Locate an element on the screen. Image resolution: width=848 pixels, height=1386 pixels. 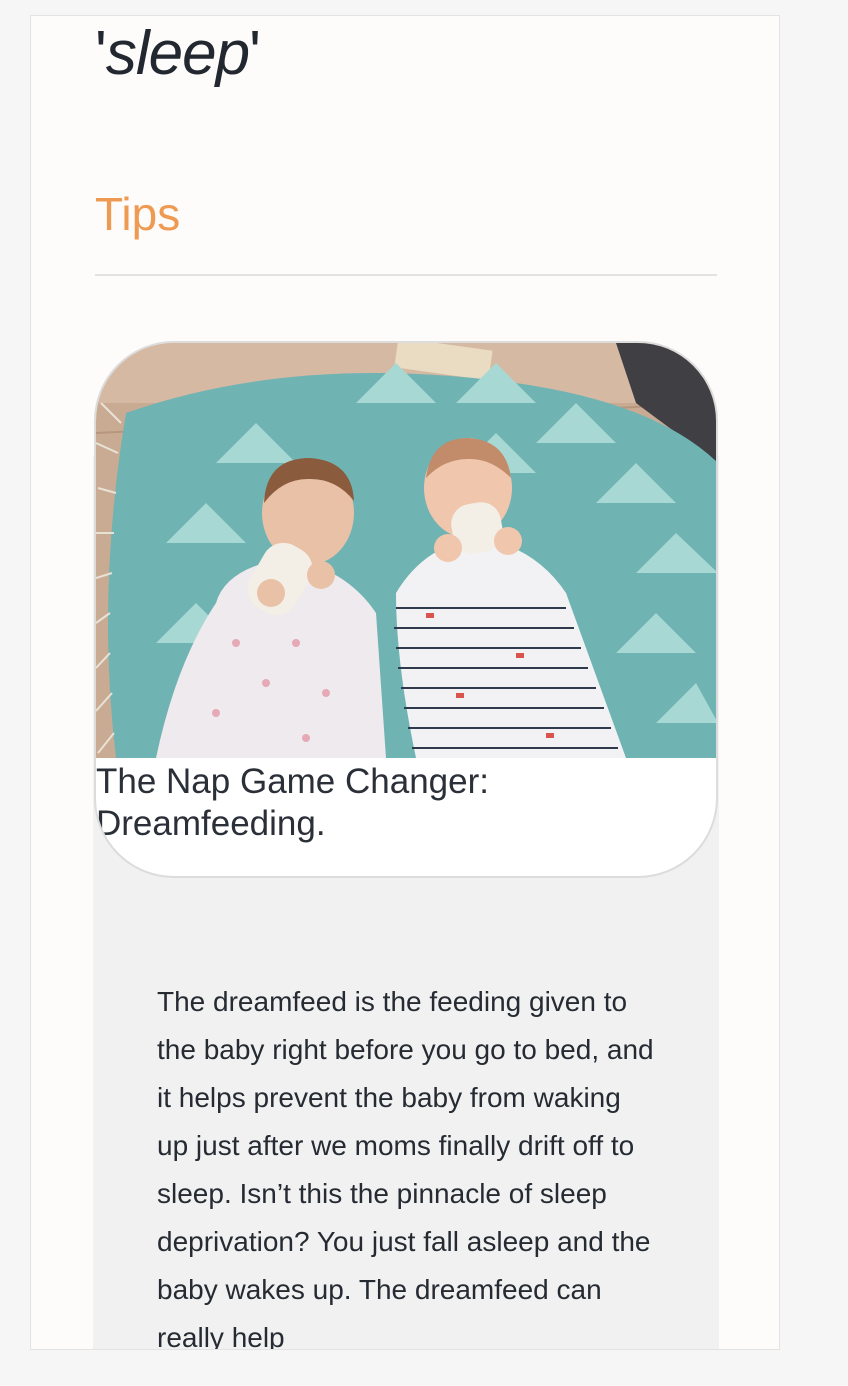
section-title: Tips is located at coordinates (138, 214).